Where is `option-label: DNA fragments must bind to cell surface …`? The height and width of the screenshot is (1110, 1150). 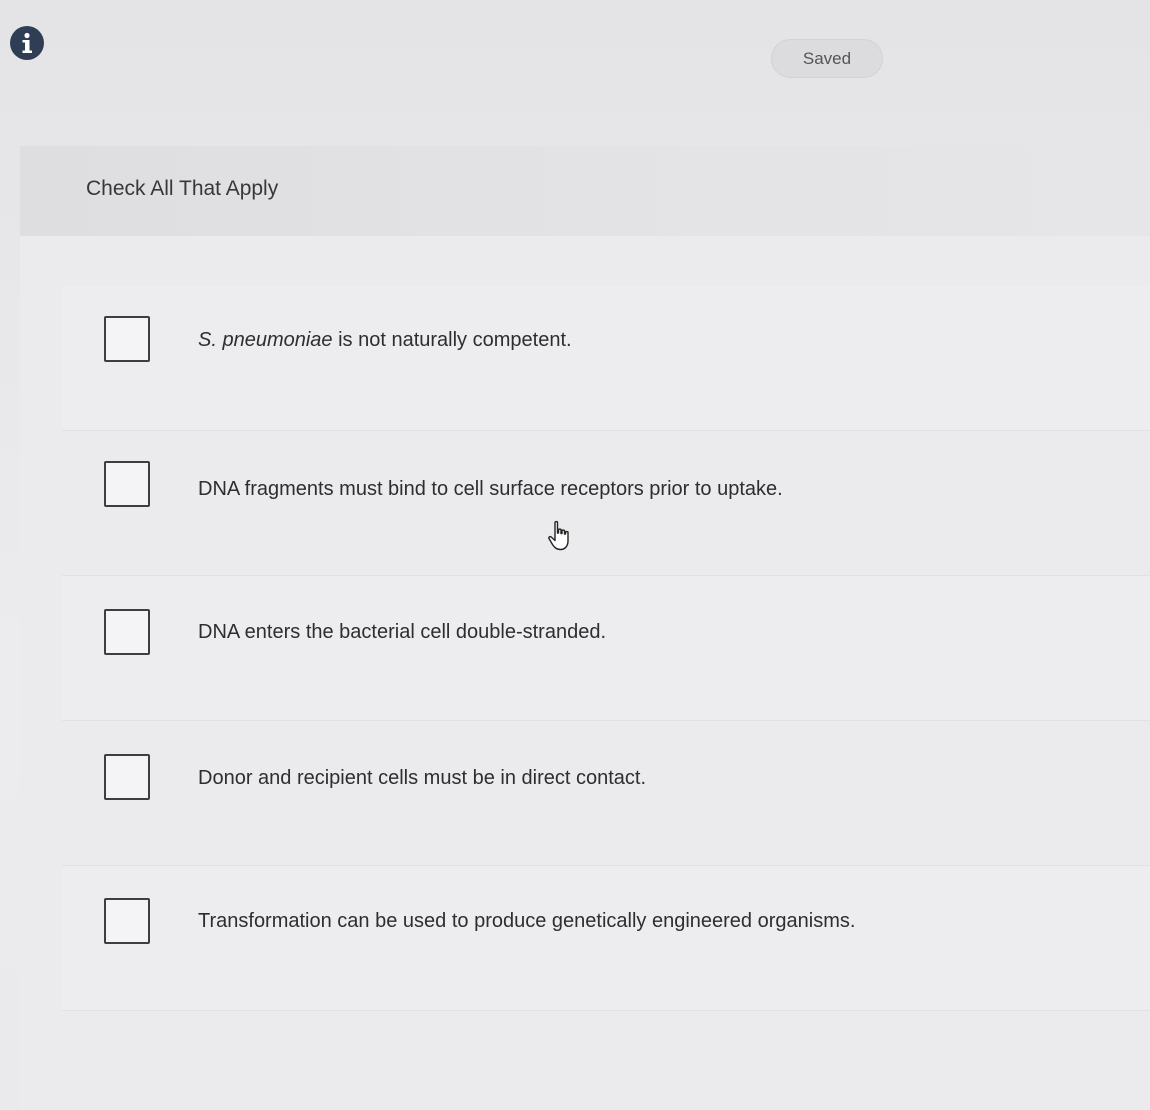
option-label: DNA fragments must bind to cell surface … is located at coordinates (490, 489).